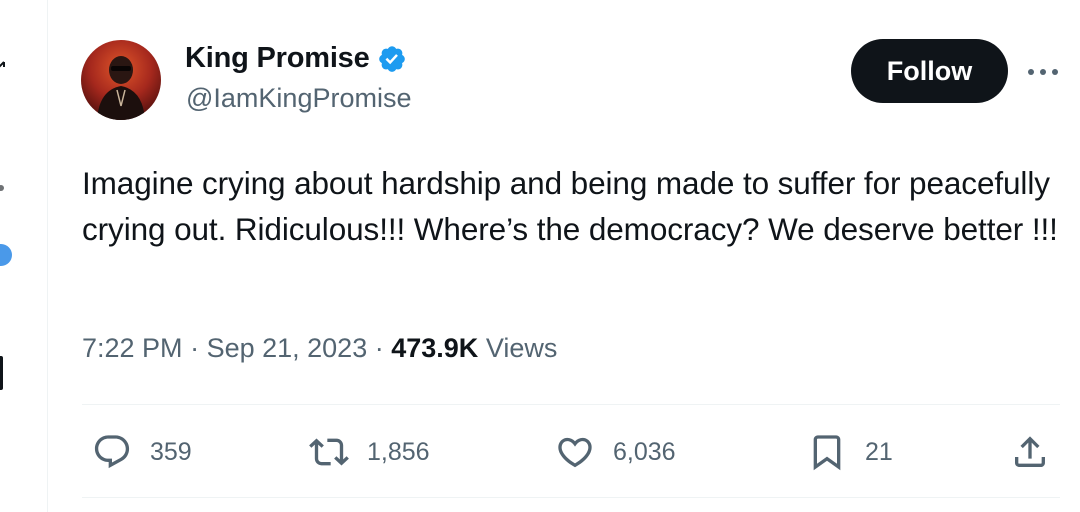 The width and height of the screenshot is (1080, 512). What do you see at coordinates (1043, 72) in the screenshot?
I see `more-icon` at bounding box center [1043, 72].